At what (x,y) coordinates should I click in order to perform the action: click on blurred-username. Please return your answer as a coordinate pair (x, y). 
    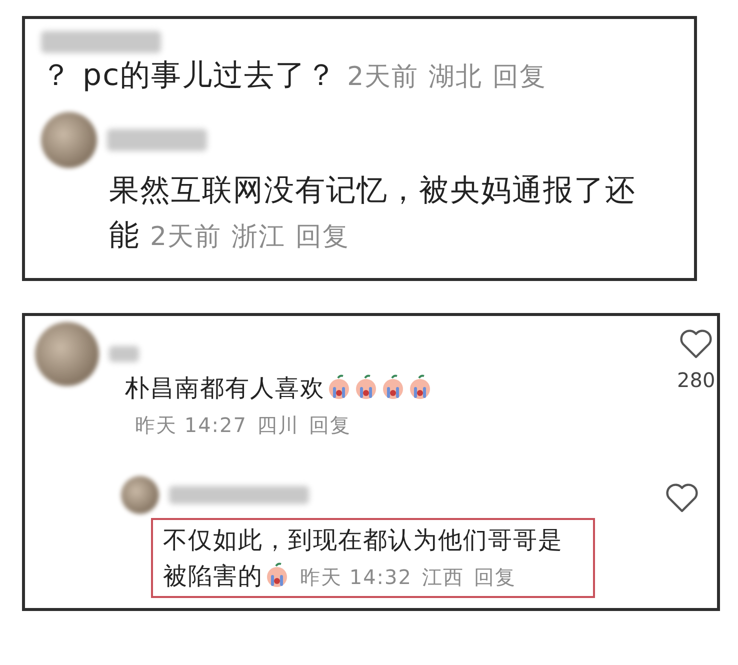
    Looking at the image, I should click on (124, 354).